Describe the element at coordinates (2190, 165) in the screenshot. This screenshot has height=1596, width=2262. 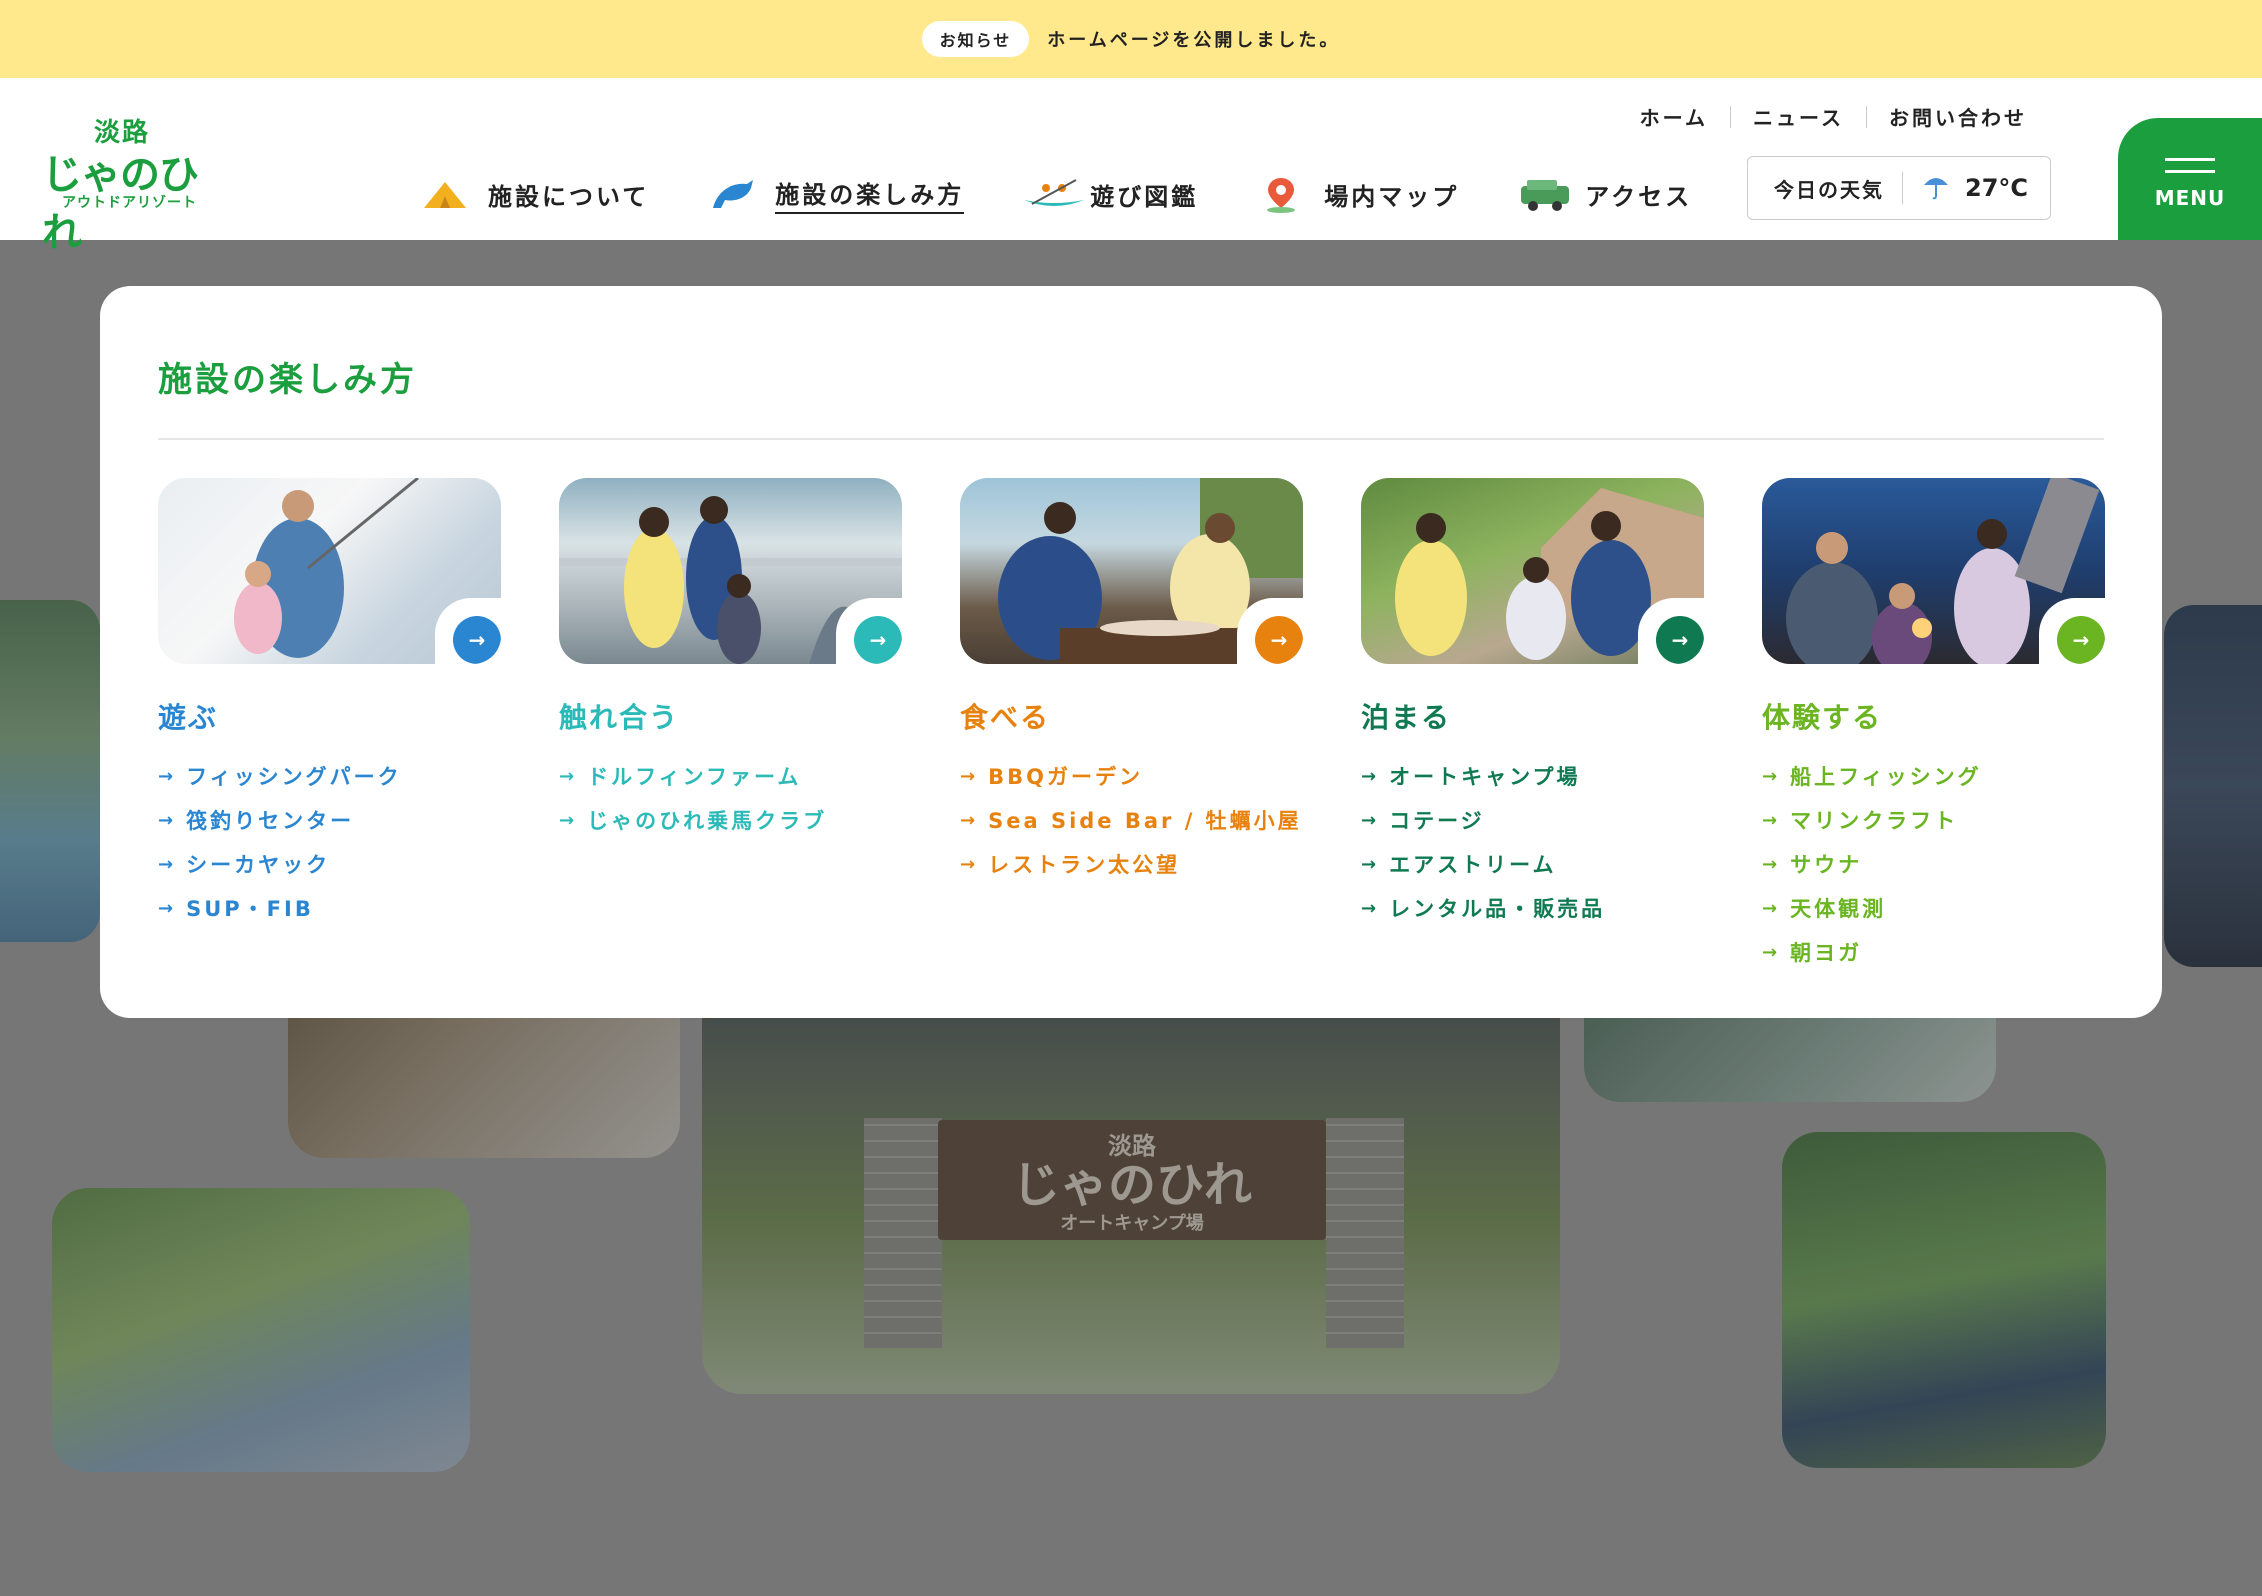
I see `hamburger-icon` at that location.